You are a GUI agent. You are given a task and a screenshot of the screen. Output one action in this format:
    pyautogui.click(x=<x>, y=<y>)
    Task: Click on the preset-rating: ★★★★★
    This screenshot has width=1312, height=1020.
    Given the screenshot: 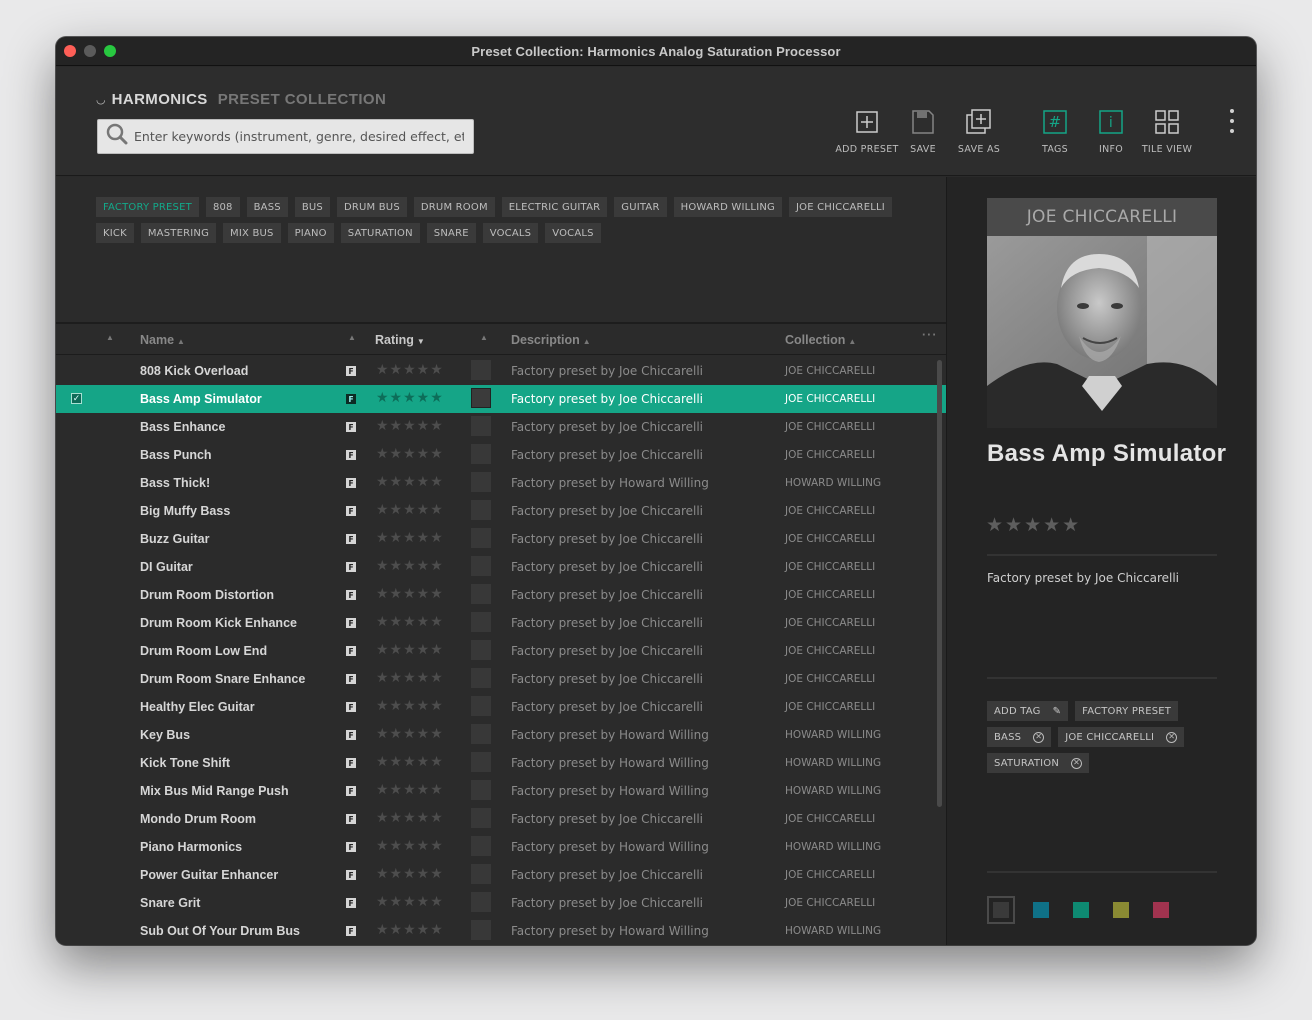 What is the action you would take?
    pyautogui.click(x=1033, y=525)
    